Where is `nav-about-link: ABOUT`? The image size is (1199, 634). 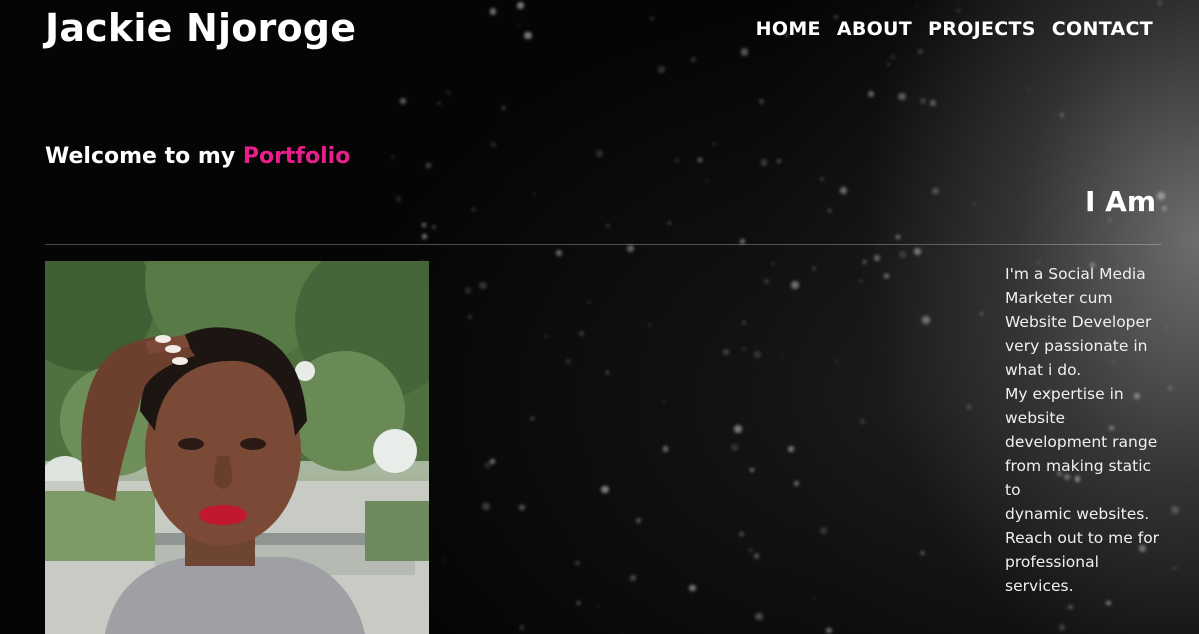 nav-about-link: ABOUT is located at coordinates (874, 29).